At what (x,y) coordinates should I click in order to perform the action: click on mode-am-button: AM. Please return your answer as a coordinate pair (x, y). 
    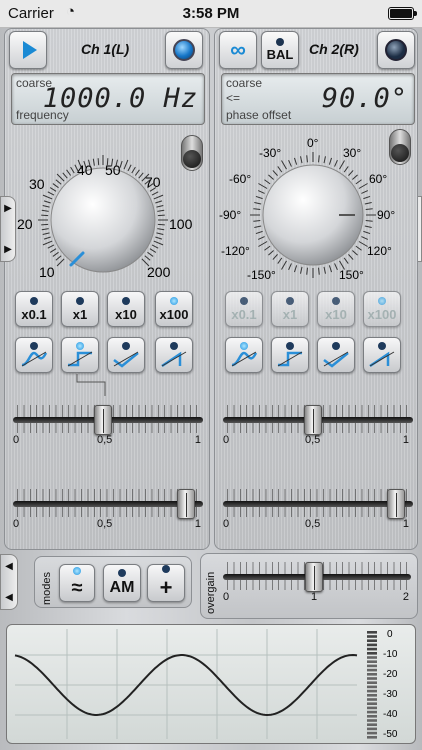
    Looking at the image, I should click on (122, 583).